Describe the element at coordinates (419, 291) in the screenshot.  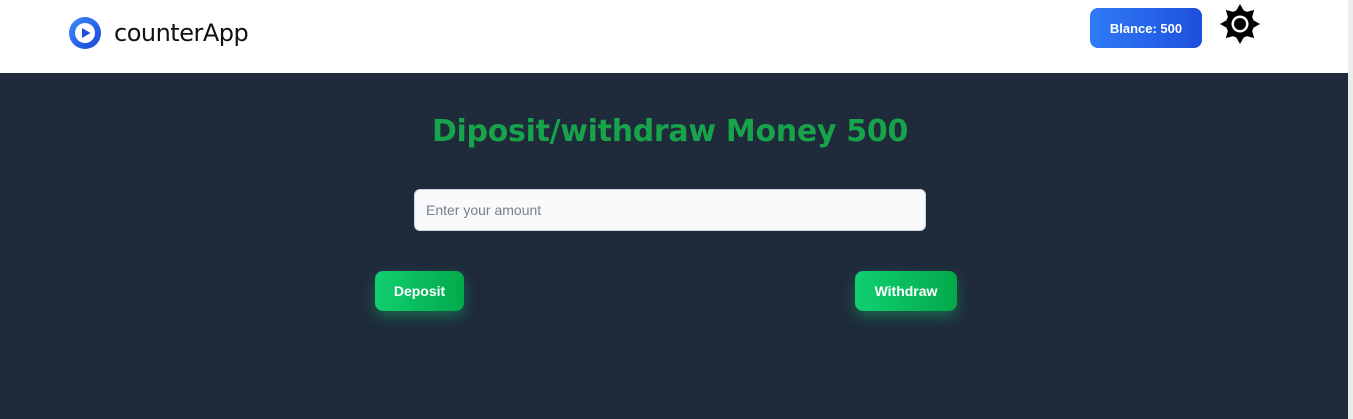
I see `deposit-button: Deposit` at that location.